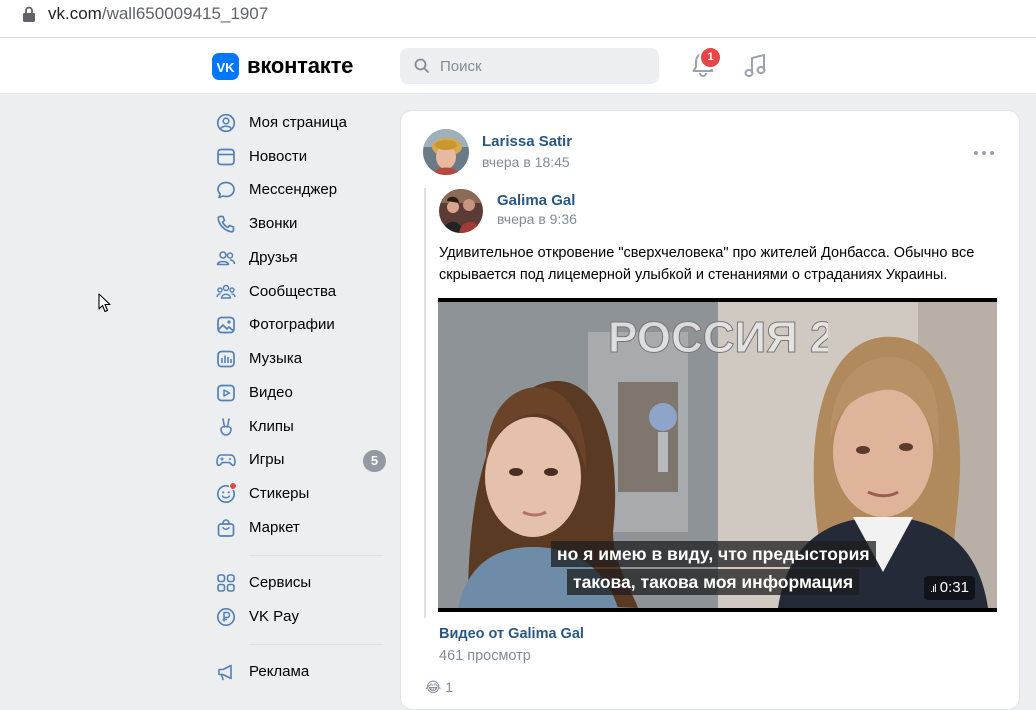 The image size is (1036, 710). What do you see at coordinates (226, 393) in the screenshot?
I see `video-icon` at bounding box center [226, 393].